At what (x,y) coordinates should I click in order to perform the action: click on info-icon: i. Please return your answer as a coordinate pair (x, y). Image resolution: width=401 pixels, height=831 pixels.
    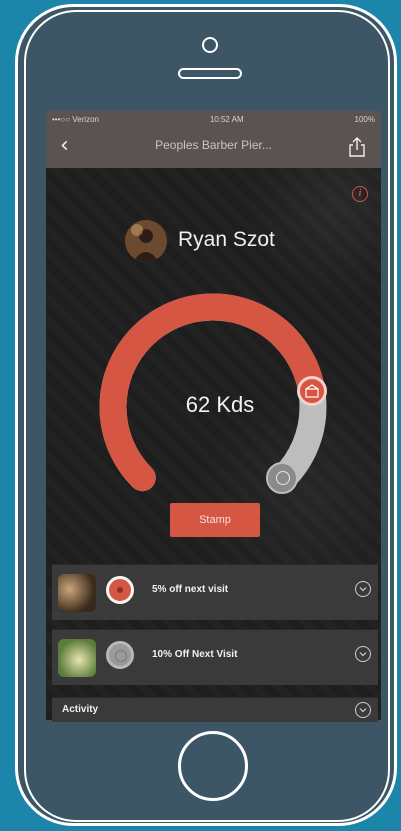
    Looking at the image, I should click on (360, 194).